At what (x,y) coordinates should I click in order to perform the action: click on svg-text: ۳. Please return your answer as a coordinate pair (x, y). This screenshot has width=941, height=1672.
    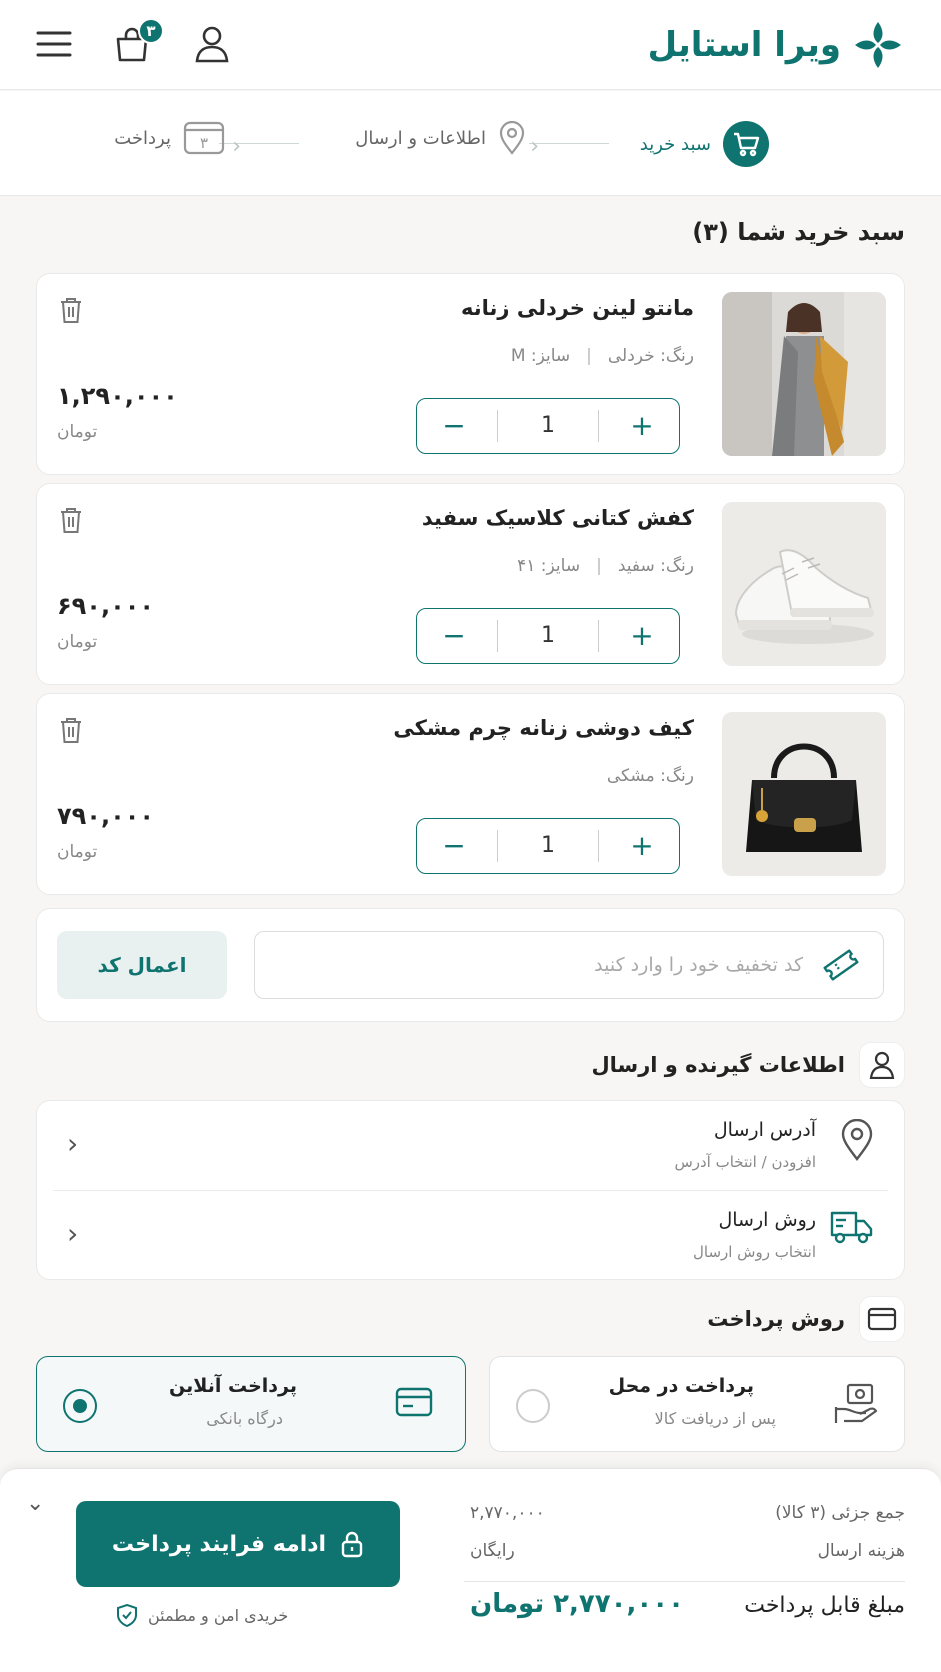
    Looking at the image, I should click on (204, 143).